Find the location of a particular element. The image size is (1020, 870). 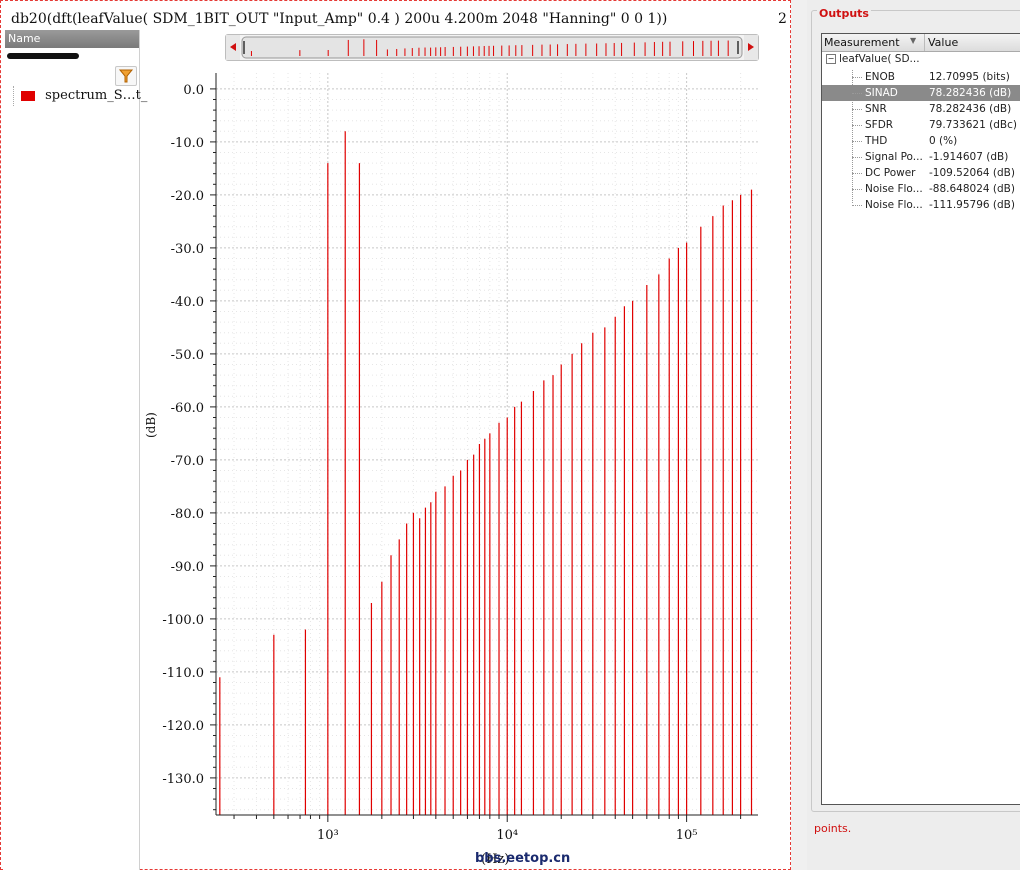

sort-dropdown-icon: ▼ is located at coordinates (913, 40).